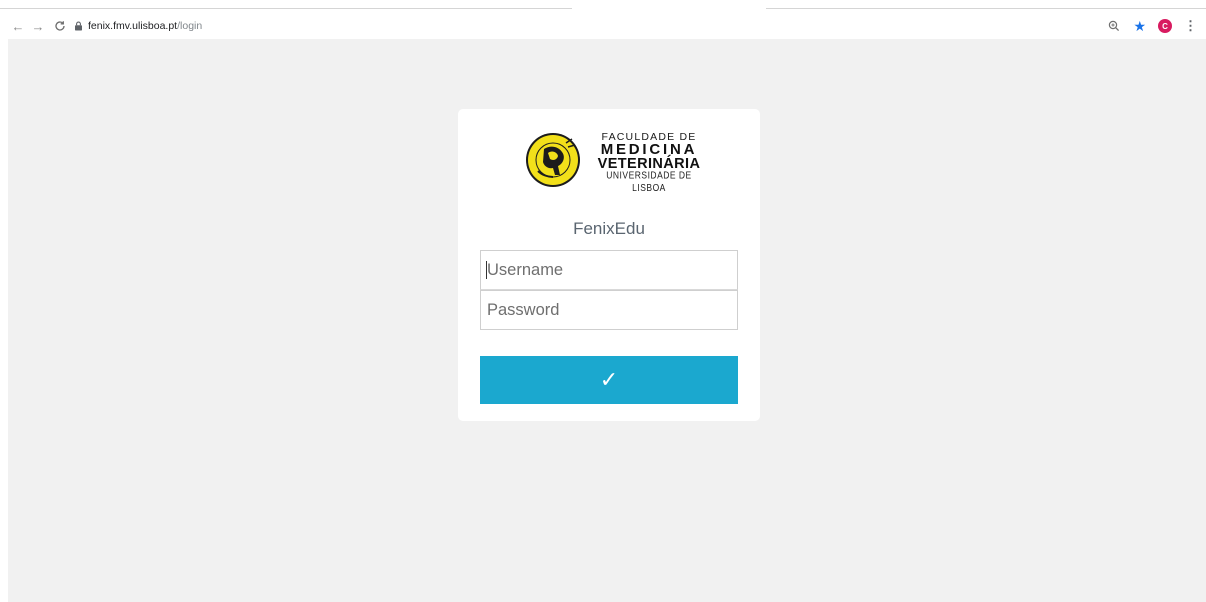 The width and height of the screenshot is (1206, 602). Describe the element at coordinates (18, 26) in the screenshot. I see `back-icon: ←` at that location.